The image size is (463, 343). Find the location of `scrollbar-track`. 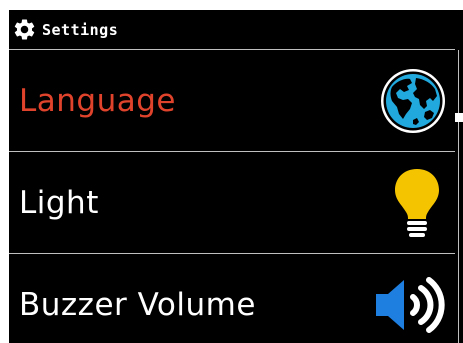

scrollbar-track is located at coordinates (458, 196).